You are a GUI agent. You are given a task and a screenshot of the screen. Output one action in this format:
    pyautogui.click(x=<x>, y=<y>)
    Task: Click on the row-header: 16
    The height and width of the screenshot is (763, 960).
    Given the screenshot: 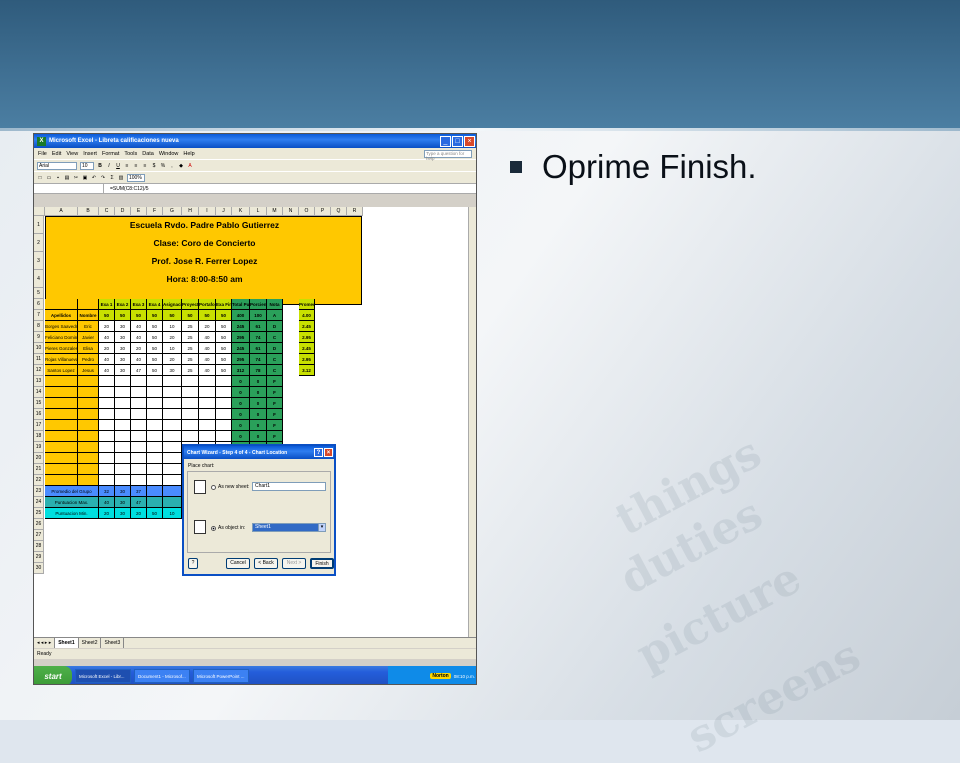 What is the action you would take?
    pyautogui.click(x=39, y=414)
    